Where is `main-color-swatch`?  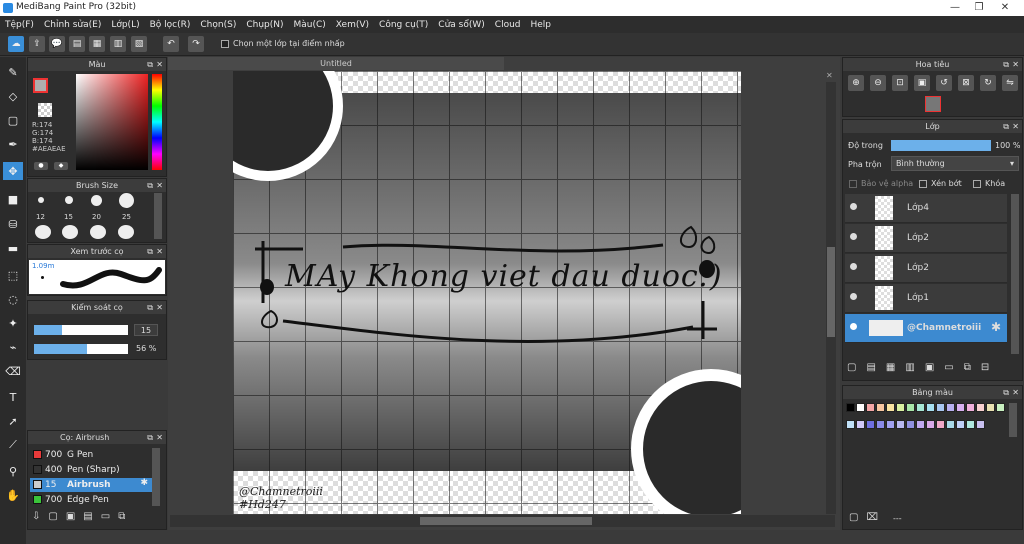
main-color-swatch is located at coordinates (40, 85).